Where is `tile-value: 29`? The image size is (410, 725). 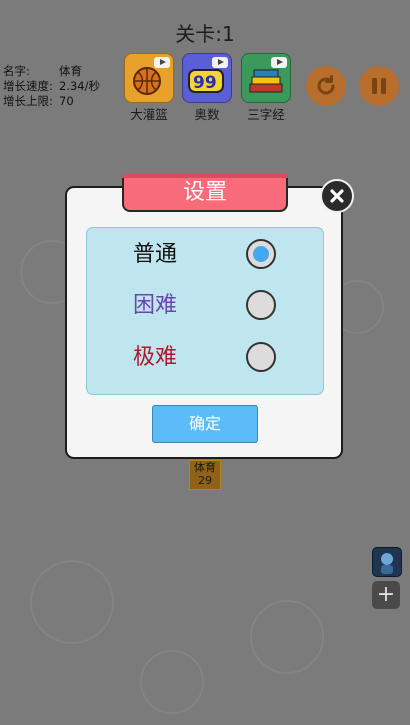
tile-value: 29 is located at coordinates (205, 480).